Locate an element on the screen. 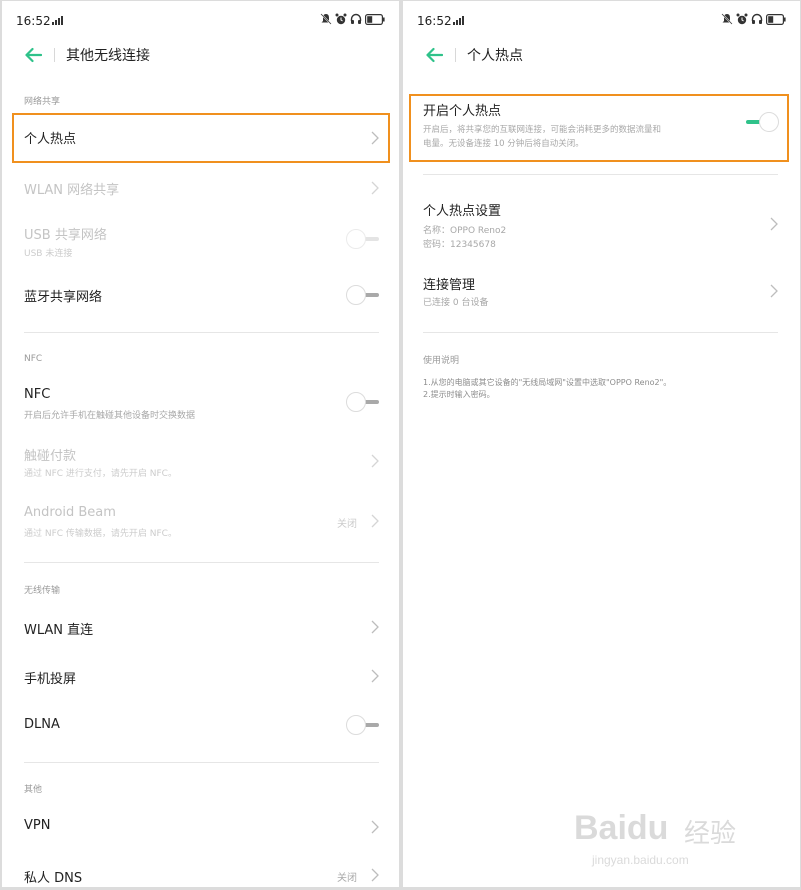 This screenshot has height=890, width=801. wlan-share-title: WLAN 网络共享 is located at coordinates (72, 190).